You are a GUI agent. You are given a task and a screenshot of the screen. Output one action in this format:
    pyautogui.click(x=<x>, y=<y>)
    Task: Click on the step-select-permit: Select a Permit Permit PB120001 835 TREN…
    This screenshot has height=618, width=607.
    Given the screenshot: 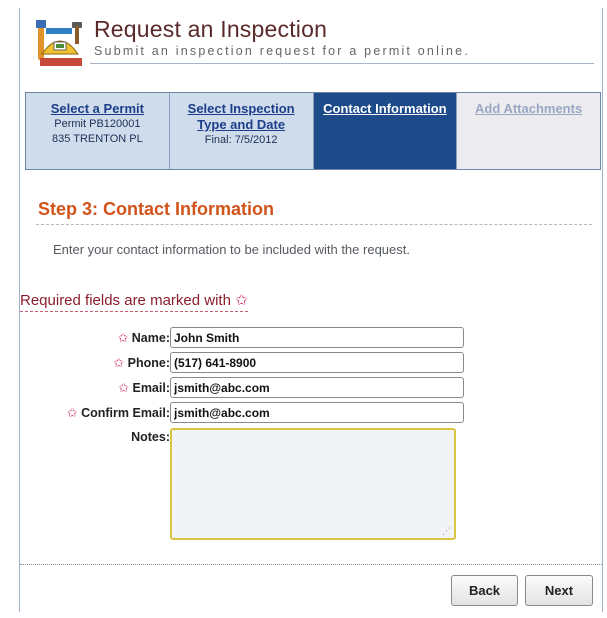 What is the action you would take?
    pyautogui.click(x=98, y=131)
    